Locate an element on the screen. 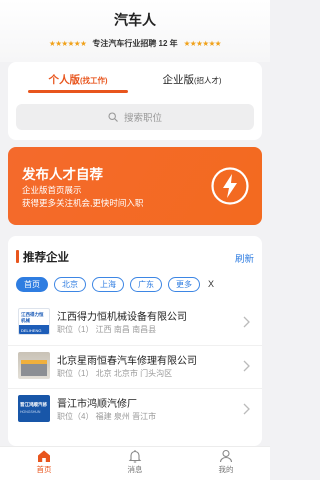 Image resolution: width=320 pixels, height=480 pixels. company-logo is located at coordinates (34, 365).